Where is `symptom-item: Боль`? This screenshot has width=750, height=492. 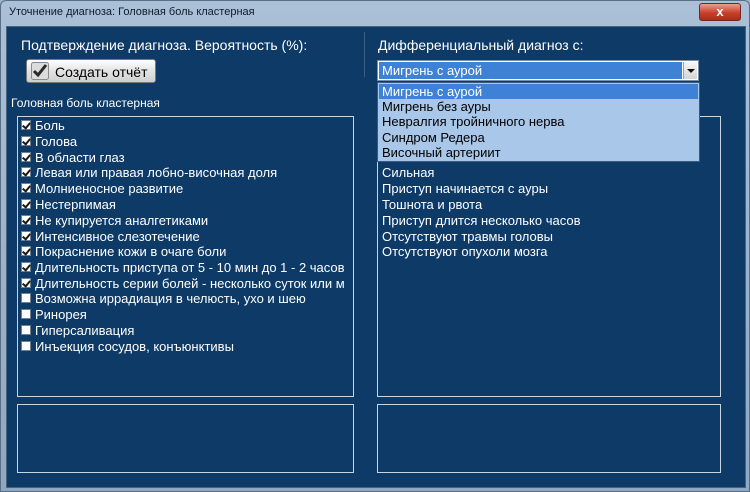 symptom-item: Боль is located at coordinates (43, 126).